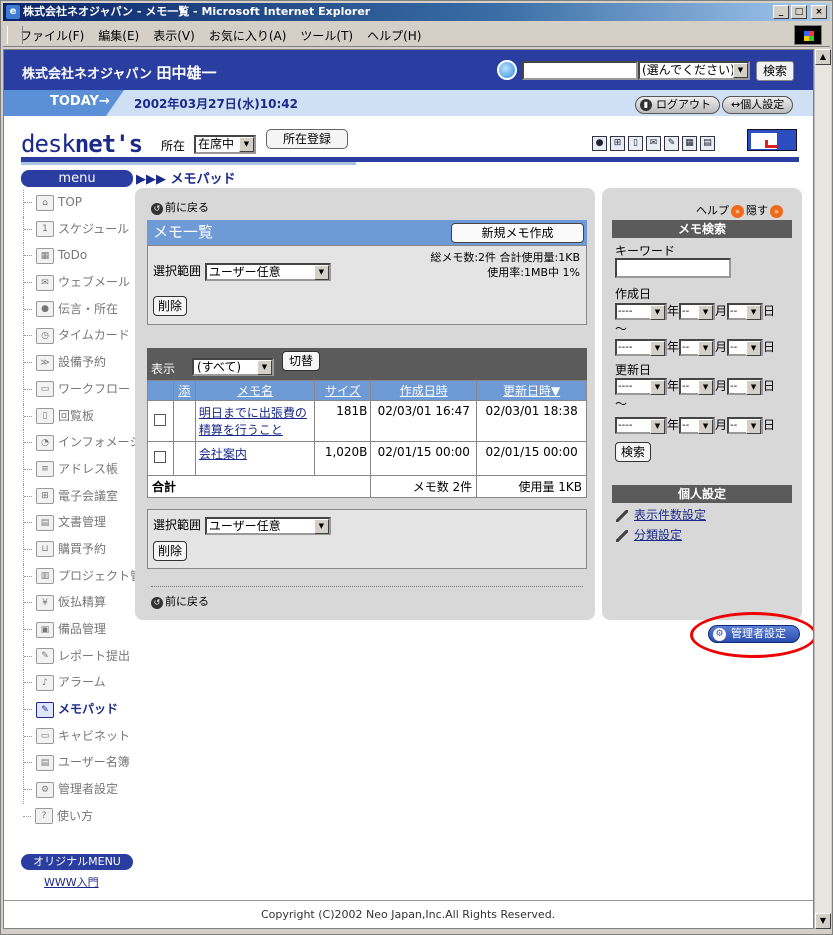 The width and height of the screenshot is (833, 935). What do you see at coordinates (580, 70) in the screenshot?
I see `search-input` at bounding box center [580, 70].